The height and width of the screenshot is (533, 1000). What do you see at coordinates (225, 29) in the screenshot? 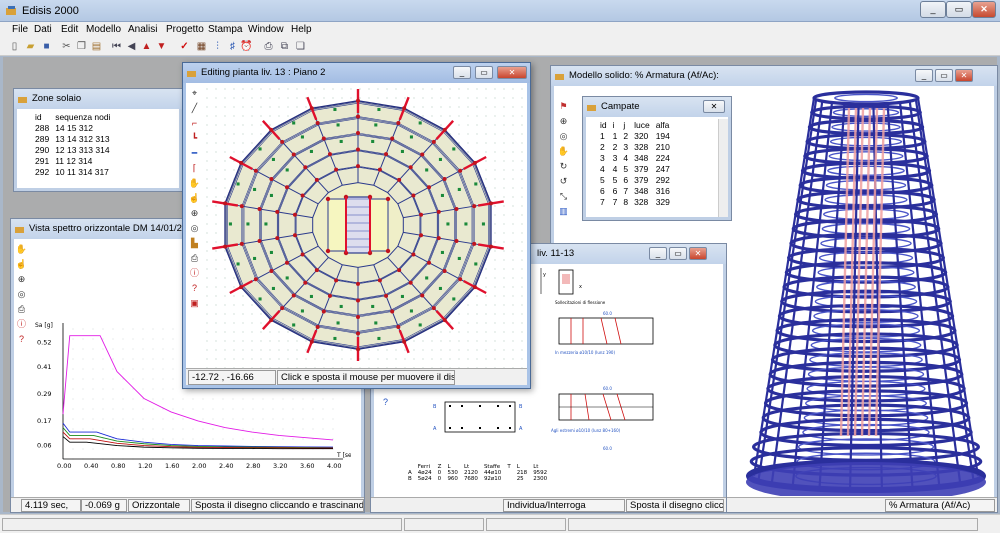
I see `menu-stampa: Stampa` at bounding box center [225, 29].